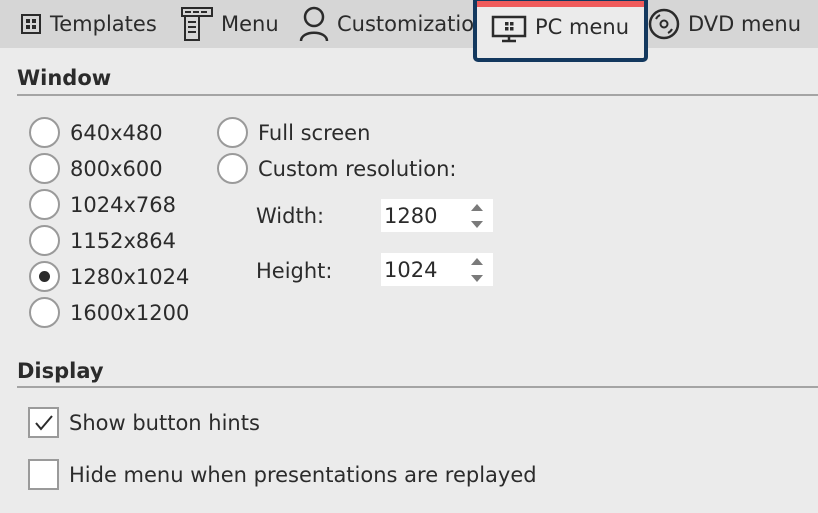 This screenshot has width=818, height=513. Describe the element at coordinates (43, 474) in the screenshot. I see `checkbox-box` at that location.